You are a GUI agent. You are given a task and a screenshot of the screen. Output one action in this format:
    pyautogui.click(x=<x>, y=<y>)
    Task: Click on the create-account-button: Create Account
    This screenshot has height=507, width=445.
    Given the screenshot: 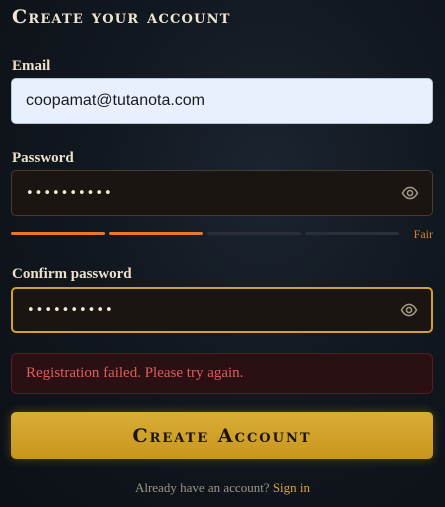 What is the action you would take?
    pyautogui.click(x=222, y=435)
    